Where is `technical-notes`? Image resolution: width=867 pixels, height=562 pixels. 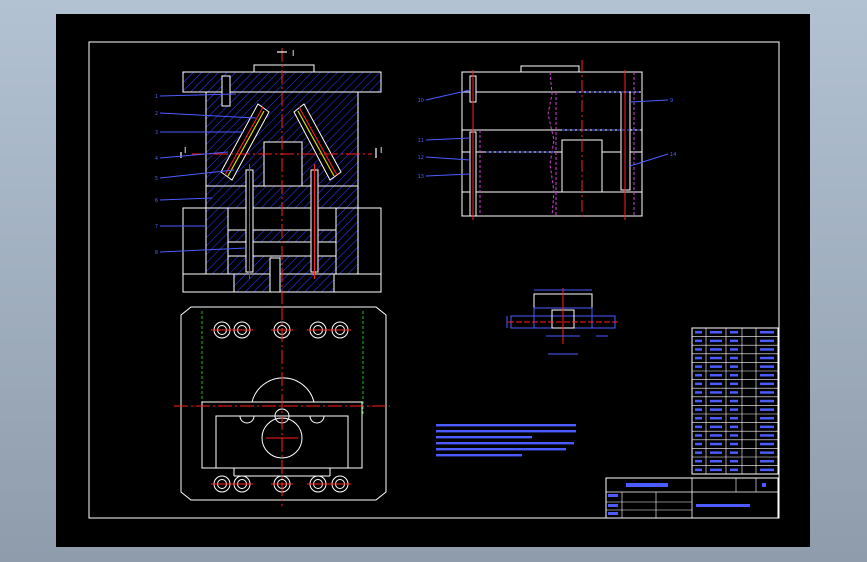 technical-notes is located at coordinates (506, 440).